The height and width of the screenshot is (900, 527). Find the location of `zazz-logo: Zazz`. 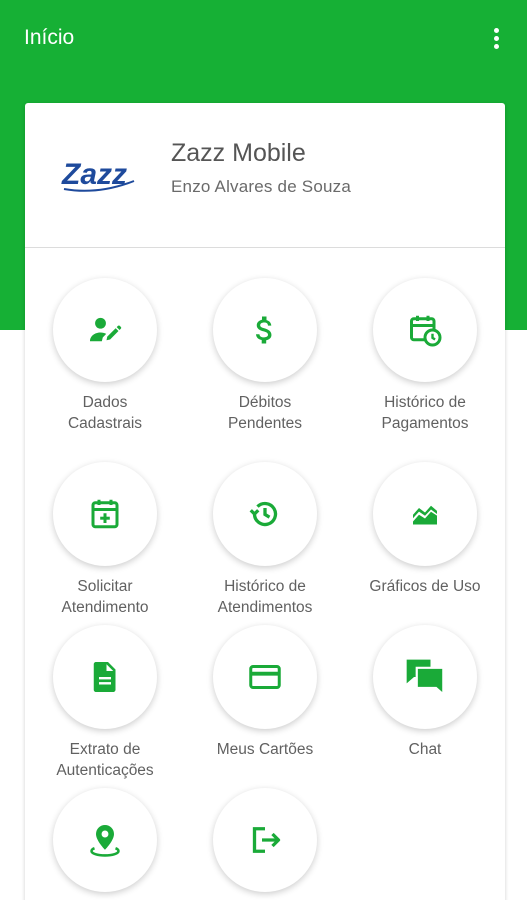

zazz-logo: Zazz is located at coordinates (98, 175).